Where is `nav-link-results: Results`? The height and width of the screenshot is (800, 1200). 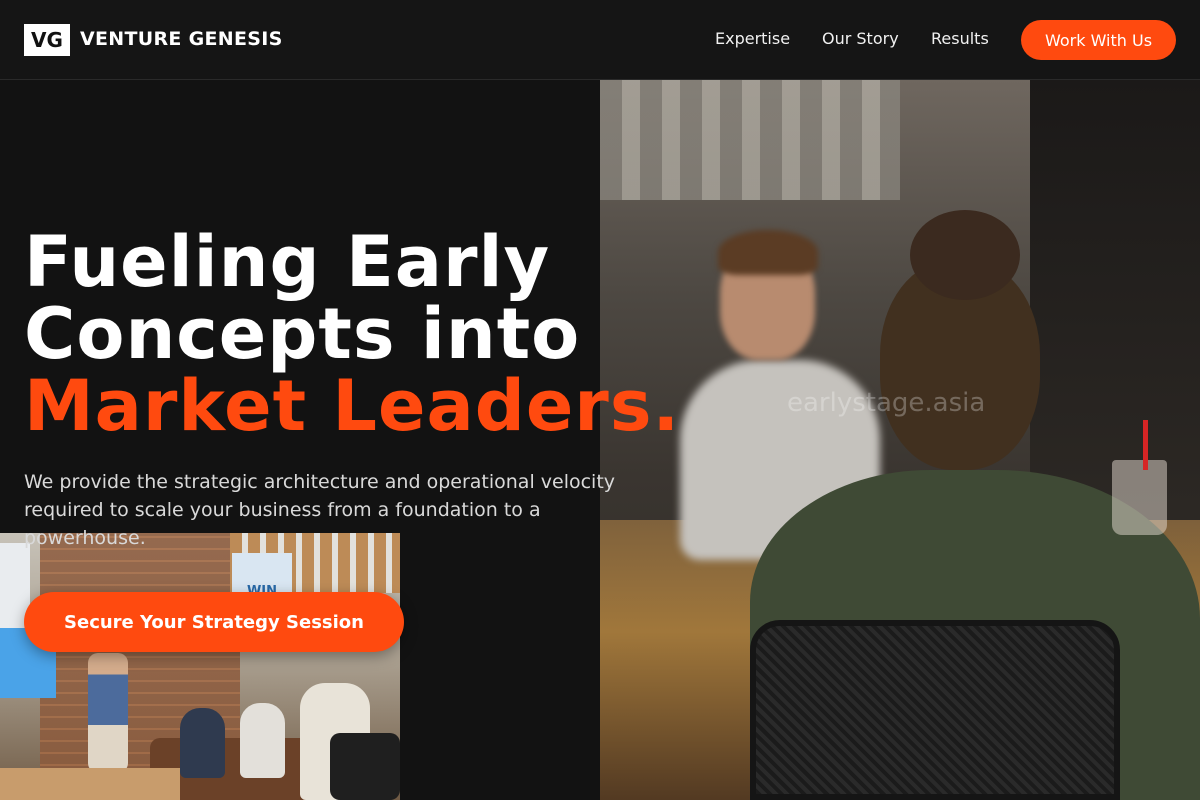 nav-link-results: Results is located at coordinates (960, 38).